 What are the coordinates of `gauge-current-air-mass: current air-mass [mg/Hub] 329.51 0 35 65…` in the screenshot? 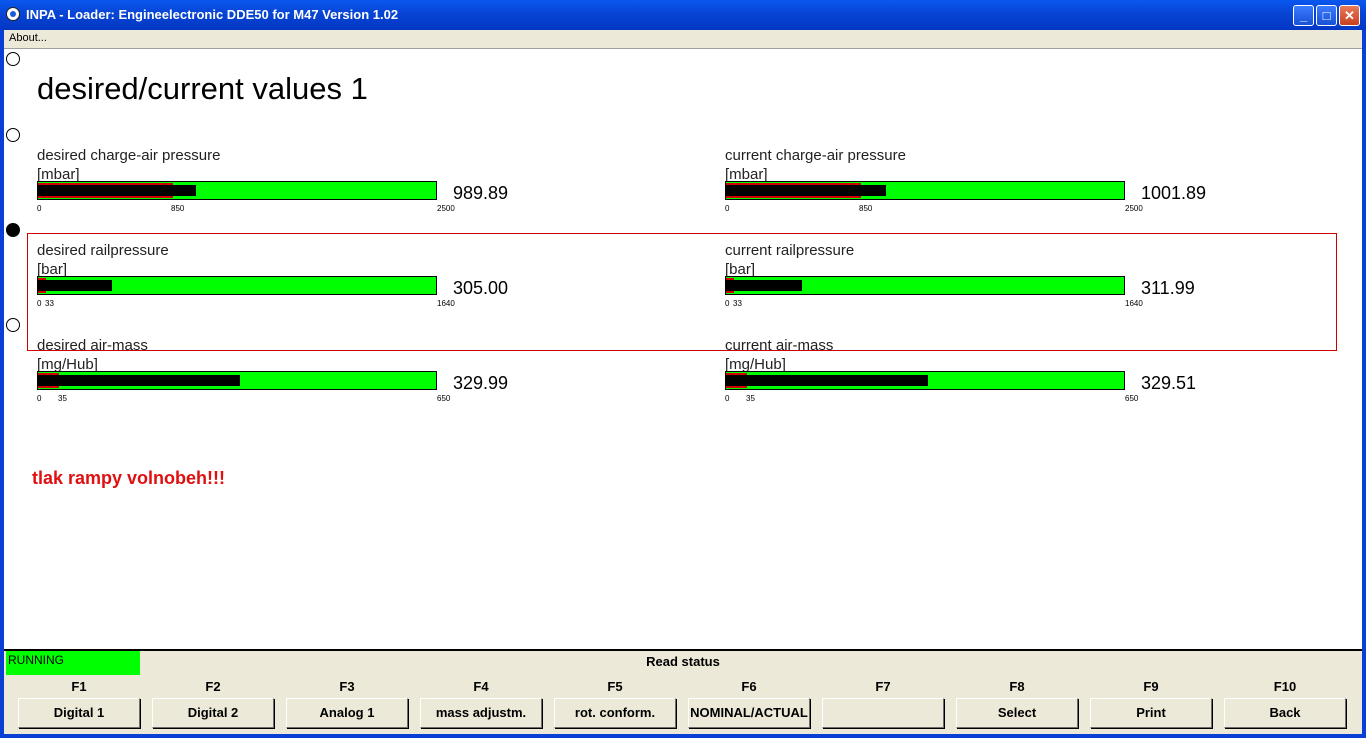 It's located at (985, 374).